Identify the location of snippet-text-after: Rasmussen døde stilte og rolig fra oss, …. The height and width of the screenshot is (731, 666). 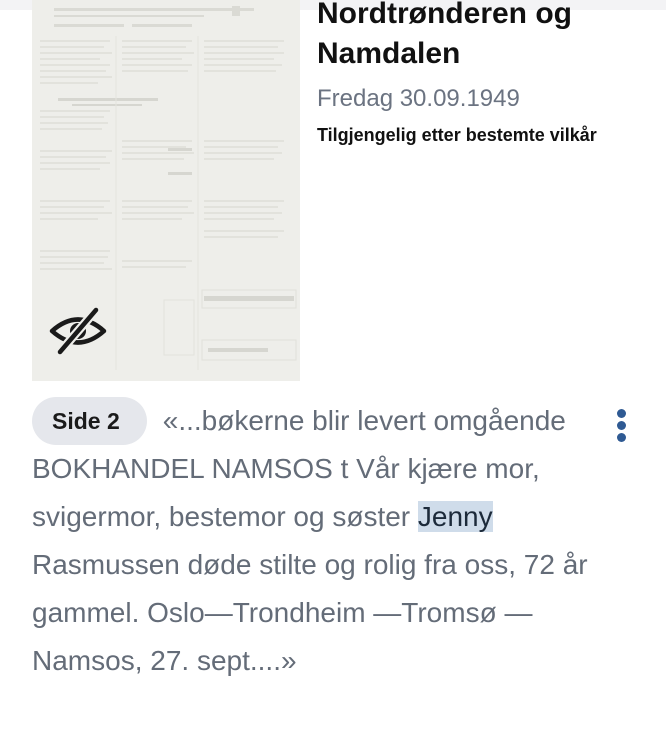
(310, 612).